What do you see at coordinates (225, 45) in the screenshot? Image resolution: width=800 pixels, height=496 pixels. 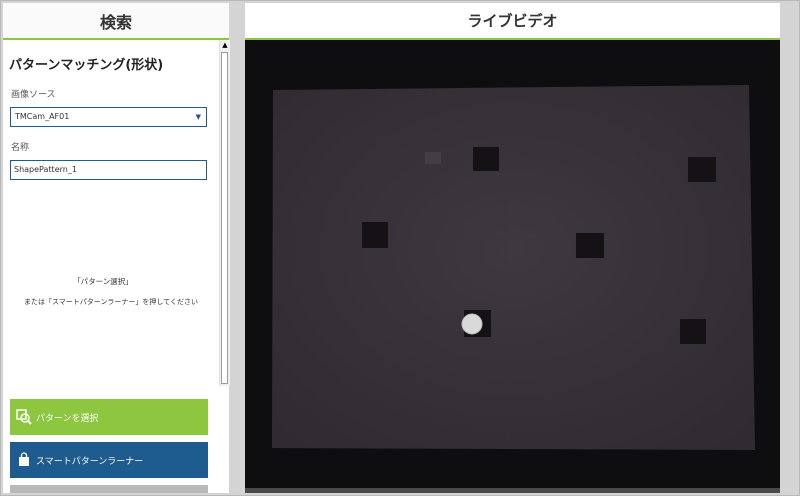 I see `scroll-up-arrow-icon: ▲` at bounding box center [225, 45].